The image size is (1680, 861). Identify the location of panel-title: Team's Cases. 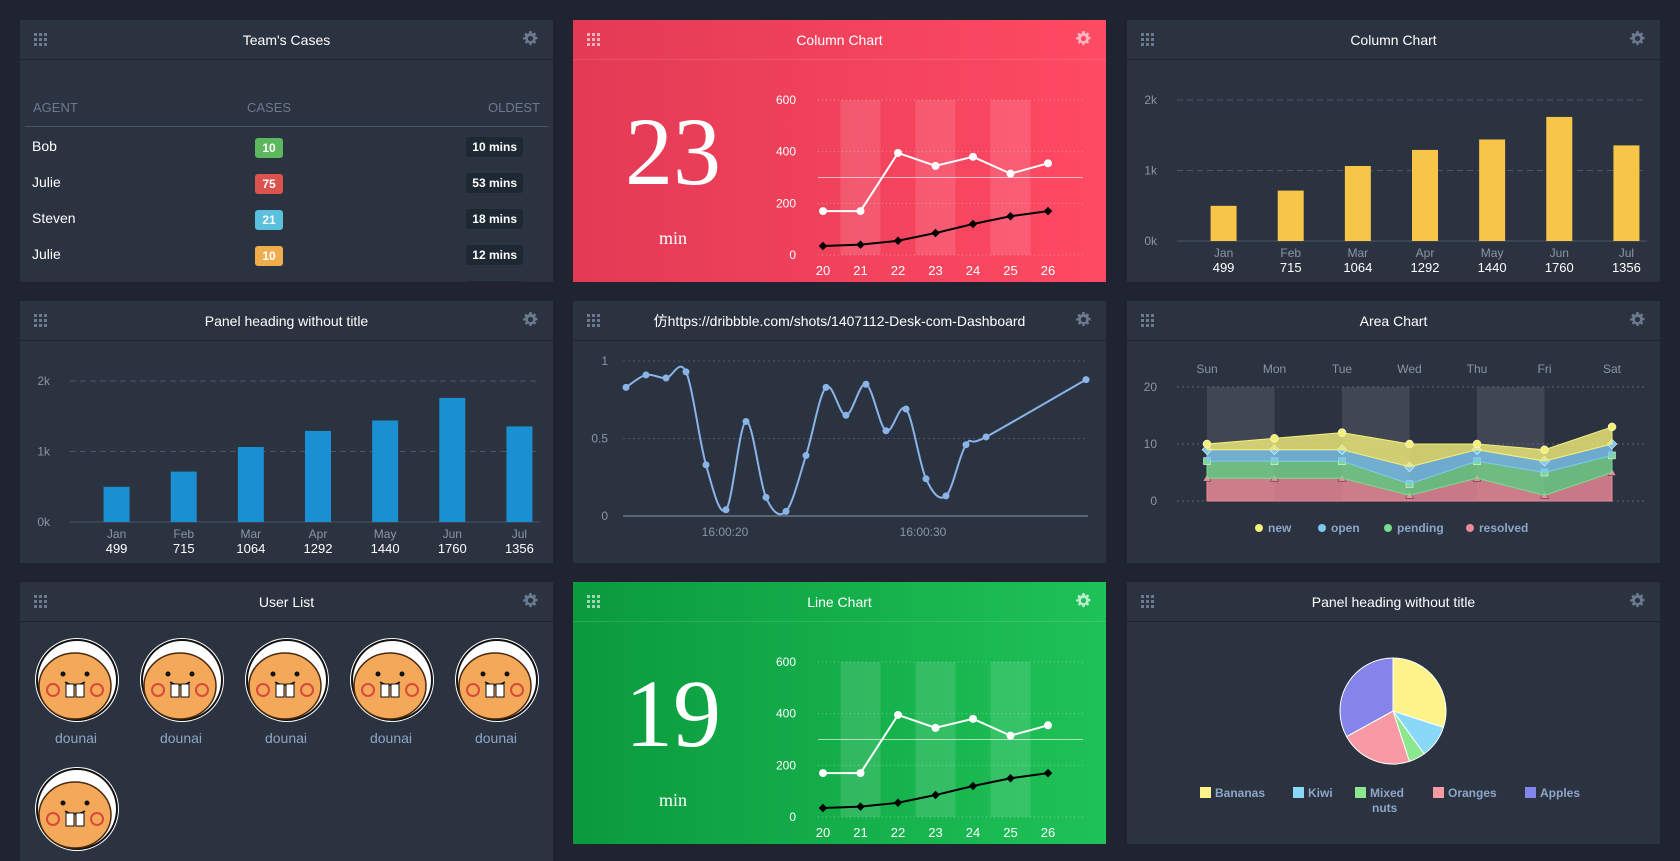
(286, 40).